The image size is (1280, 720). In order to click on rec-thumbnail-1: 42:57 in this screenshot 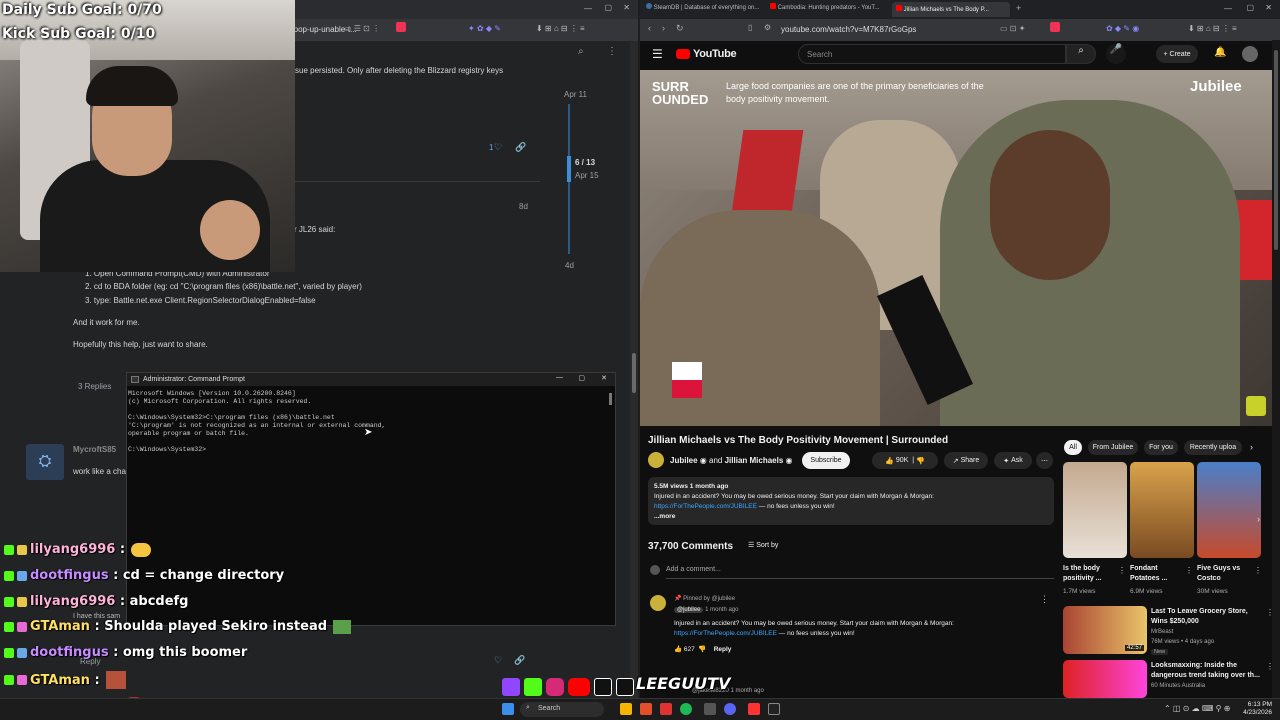, I will do `click(1105, 630)`.